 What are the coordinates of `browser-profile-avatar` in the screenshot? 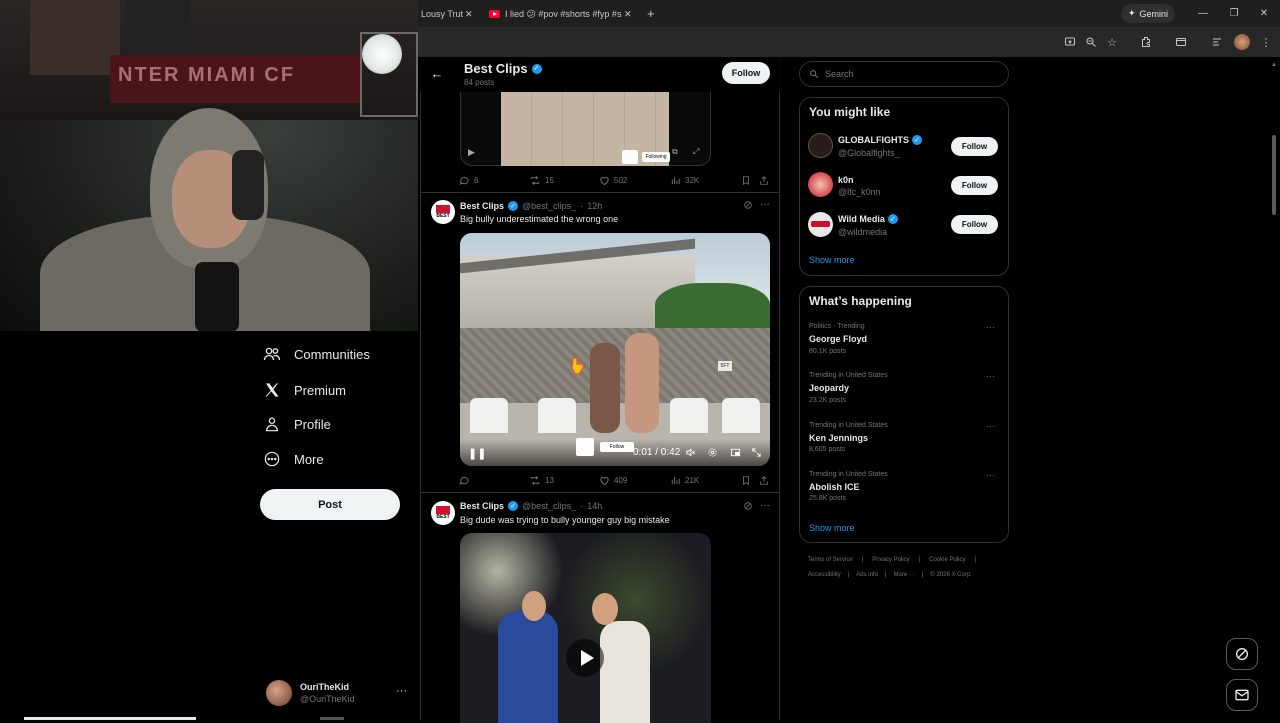 It's located at (1242, 42).